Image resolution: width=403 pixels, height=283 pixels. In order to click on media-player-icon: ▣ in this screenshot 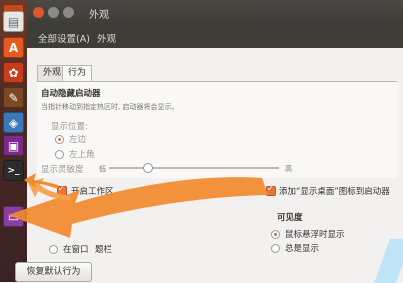, I will do `click(13, 145)`.